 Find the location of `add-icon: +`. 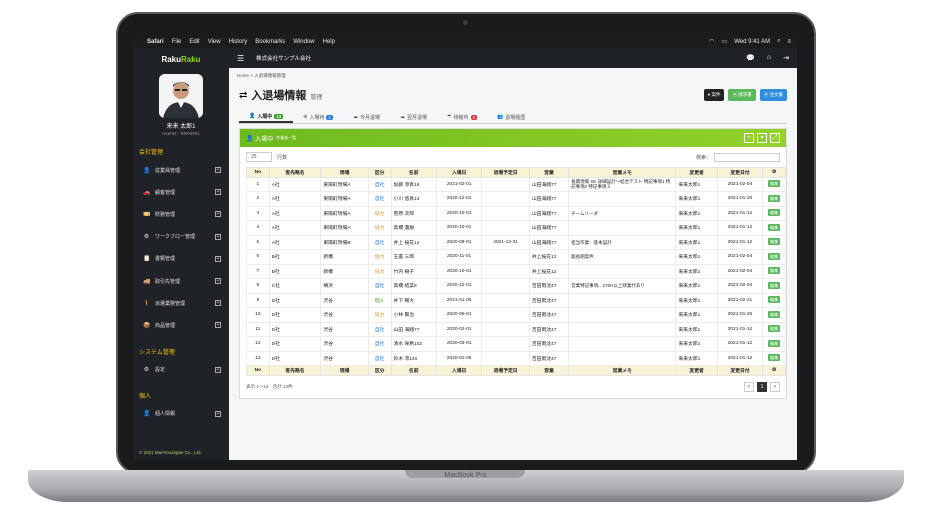

add-icon: + is located at coordinates (749, 138).